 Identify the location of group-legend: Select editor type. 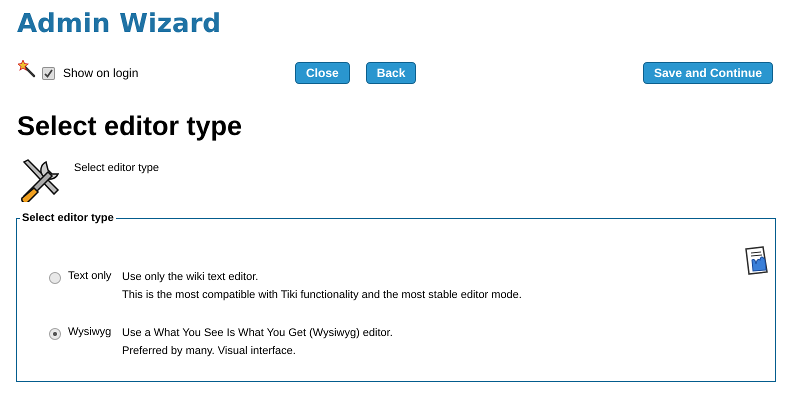
(68, 218).